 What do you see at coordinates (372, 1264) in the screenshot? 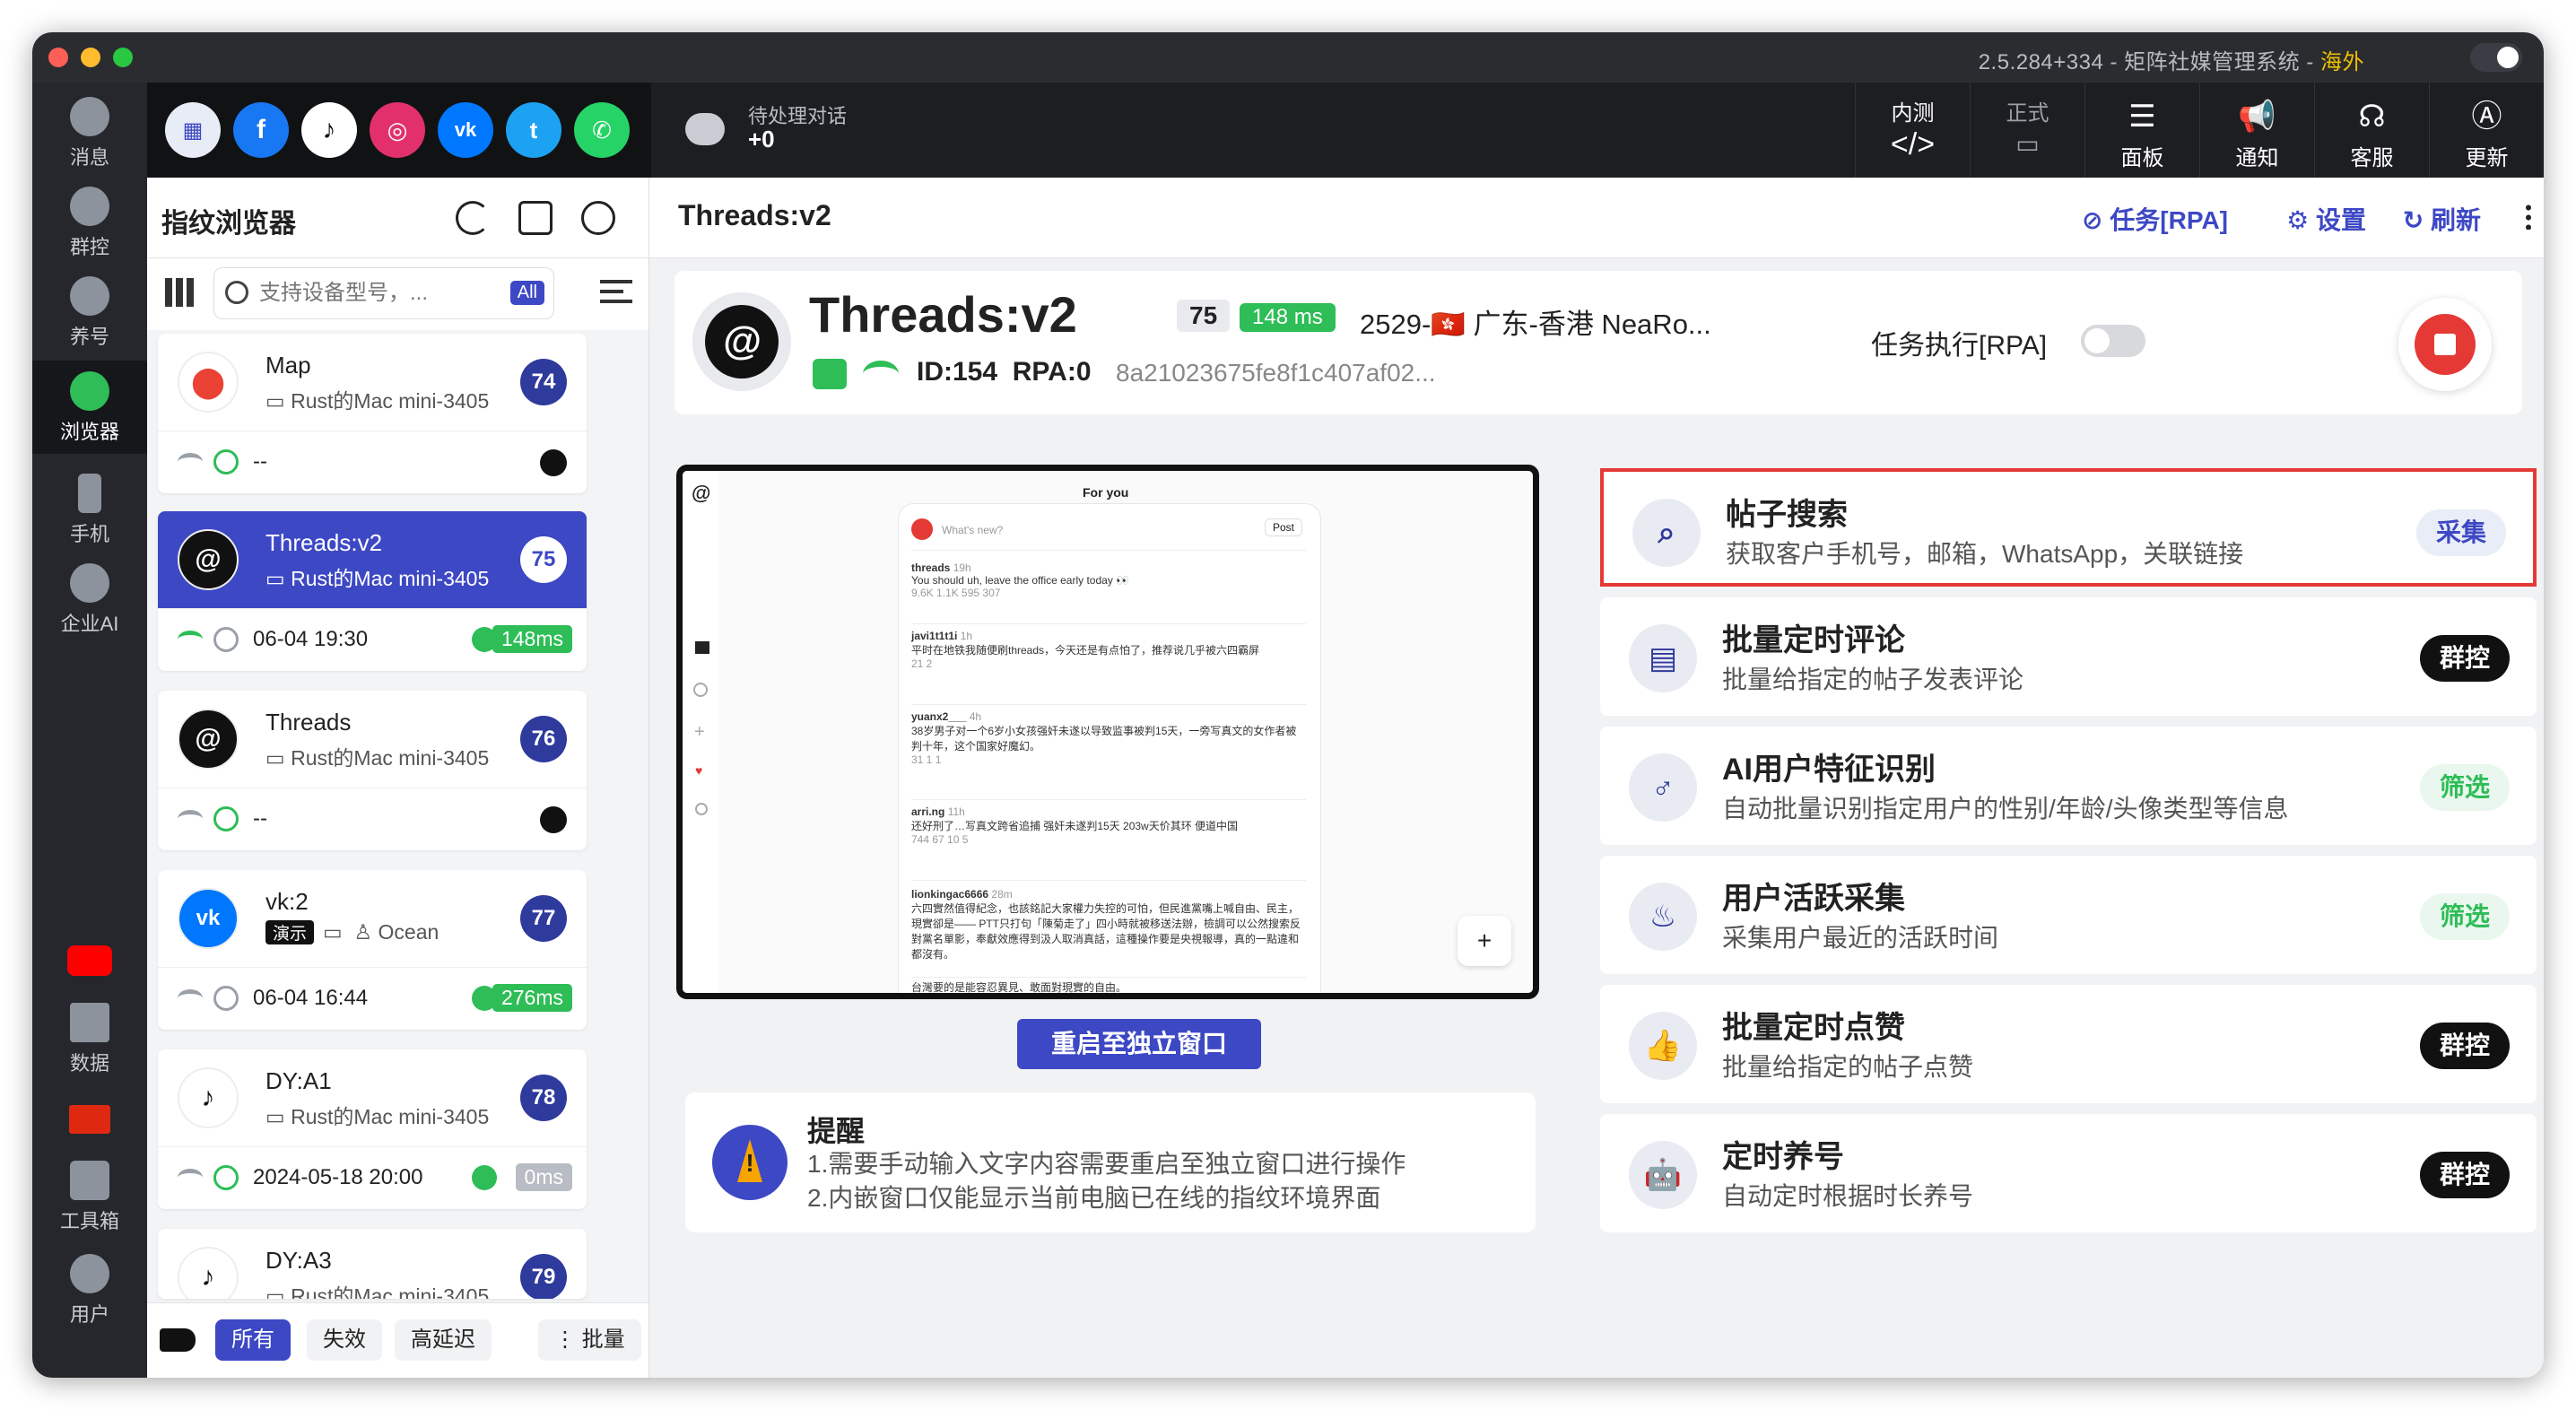
I see `env-card: ♪ DY:A3 ▭ Rust的Mac mini-3405 79` at bounding box center [372, 1264].